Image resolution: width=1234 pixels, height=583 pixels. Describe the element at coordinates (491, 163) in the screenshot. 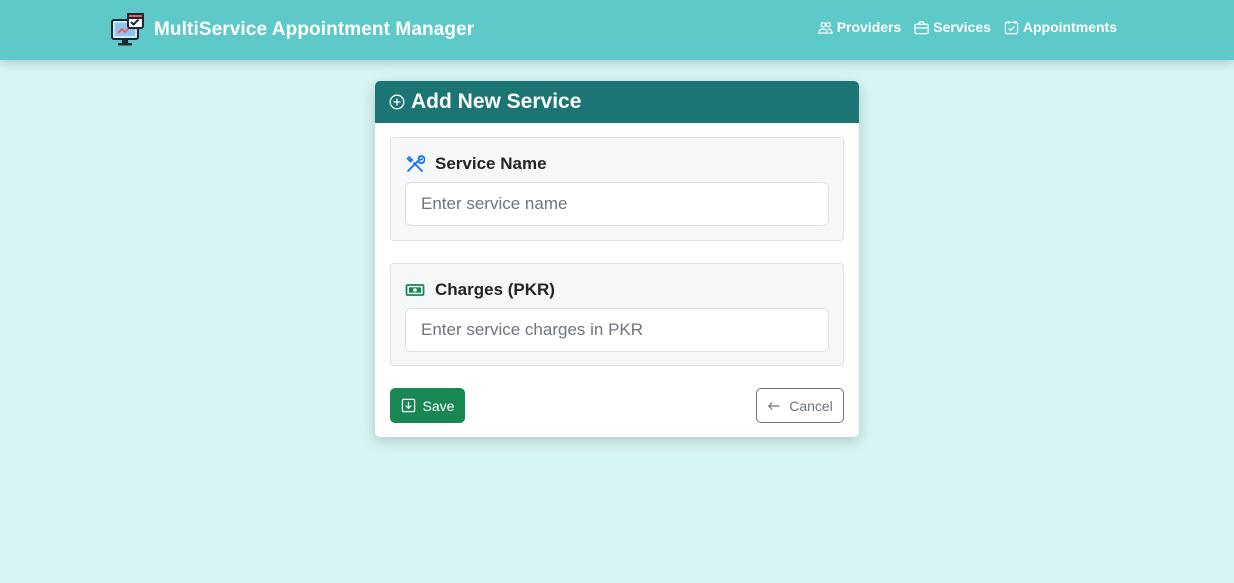

I see `service-name-label-text: Service Name` at that location.